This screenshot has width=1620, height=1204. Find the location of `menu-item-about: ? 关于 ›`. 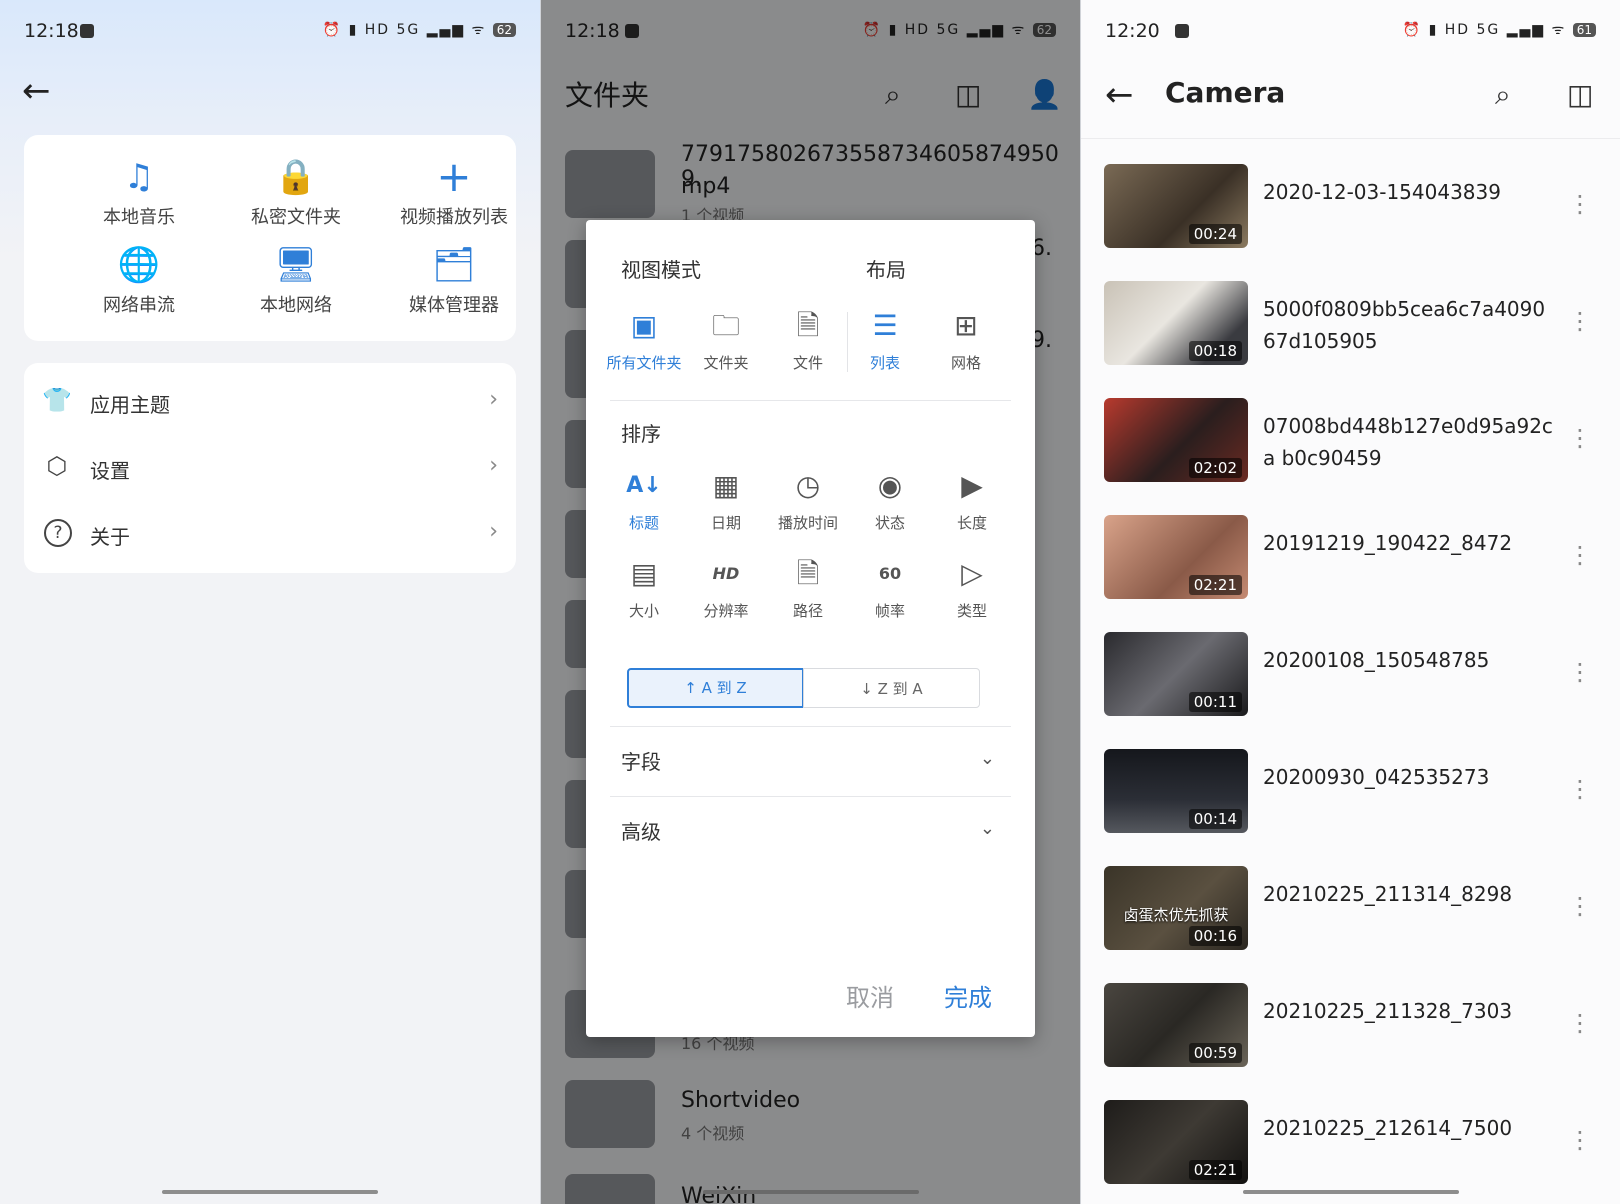

menu-item-about: ? 关于 › is located at coordinates (270, 535).